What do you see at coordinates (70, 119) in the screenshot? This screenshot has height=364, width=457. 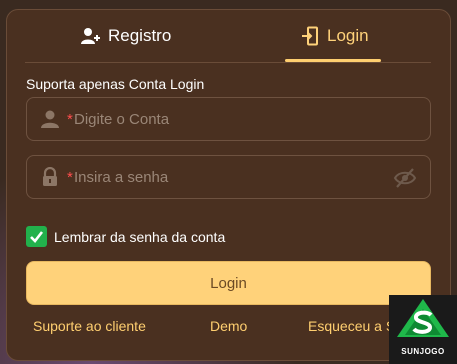 I see `account-required-mark: *` at bounding box center [70, 119].